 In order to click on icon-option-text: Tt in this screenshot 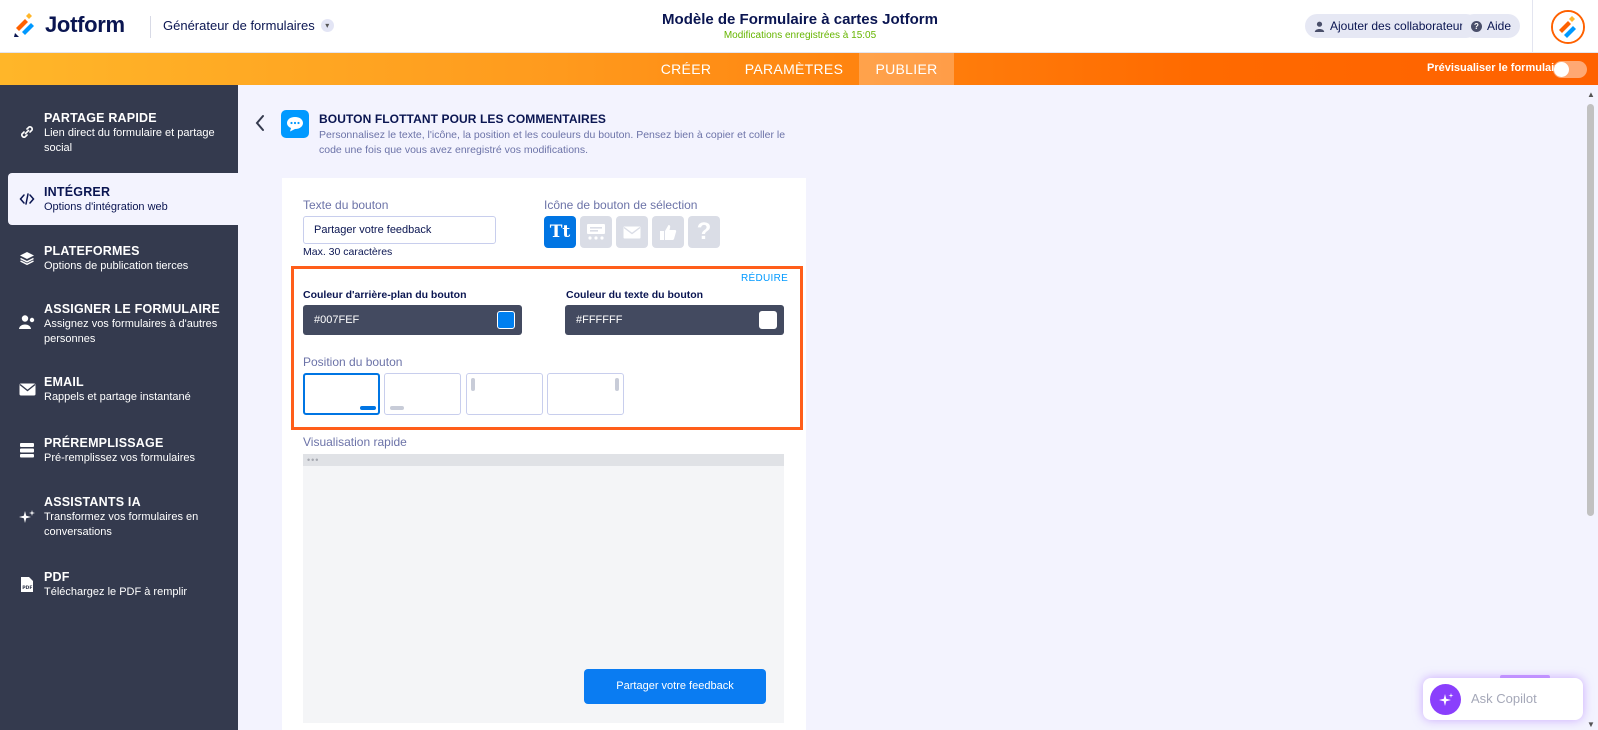, I will do `click(560, 232)`.